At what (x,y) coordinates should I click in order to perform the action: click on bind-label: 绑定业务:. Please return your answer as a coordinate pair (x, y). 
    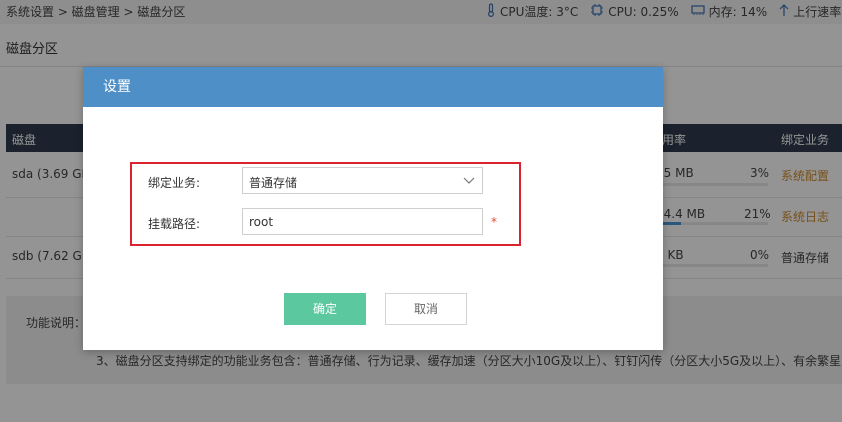
    Looking at the image, I should click on (174, 183).